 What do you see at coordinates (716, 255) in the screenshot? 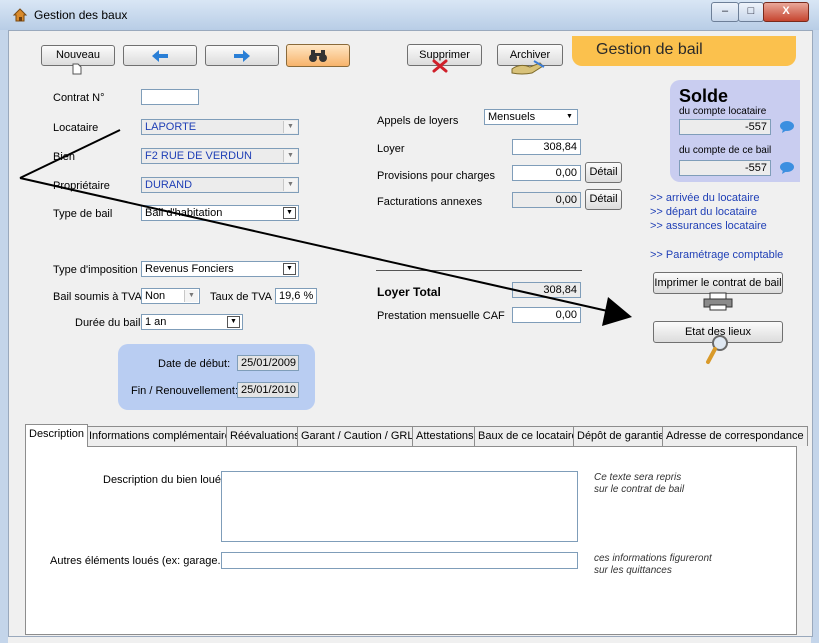
I see `link-accounting-settings: >> Paramétrage comptable` at bounding box center [716, 255].